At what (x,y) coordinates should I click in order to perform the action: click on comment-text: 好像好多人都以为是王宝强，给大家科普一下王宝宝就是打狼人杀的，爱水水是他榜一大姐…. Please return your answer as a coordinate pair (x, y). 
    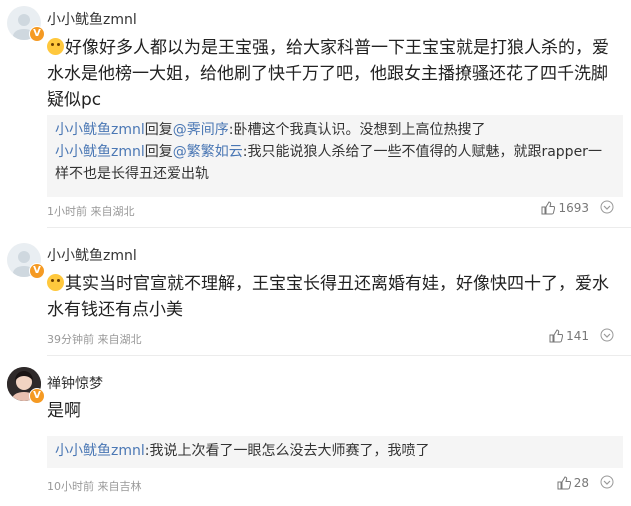
    Looking at the image, I should click on (328, 74).